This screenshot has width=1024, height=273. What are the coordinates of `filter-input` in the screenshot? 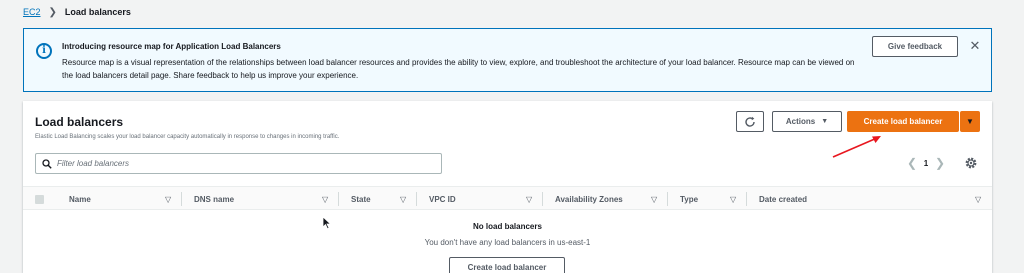 It's located at (242, 163).